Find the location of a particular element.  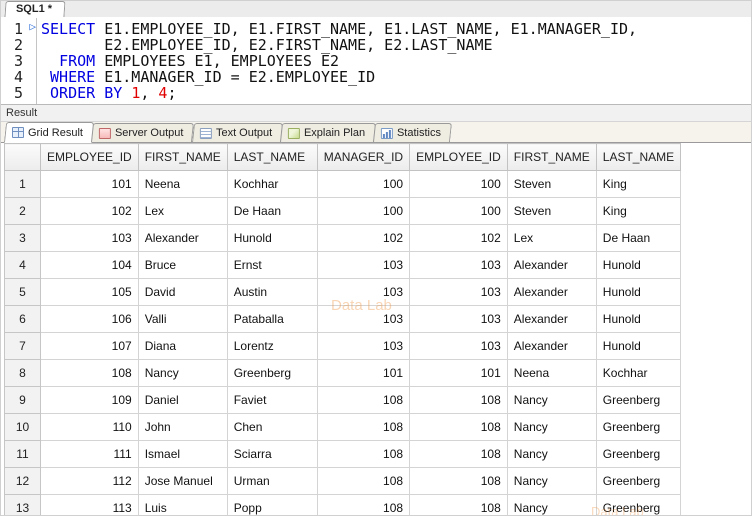

cell: 106 is located at coordinates (89, 319).